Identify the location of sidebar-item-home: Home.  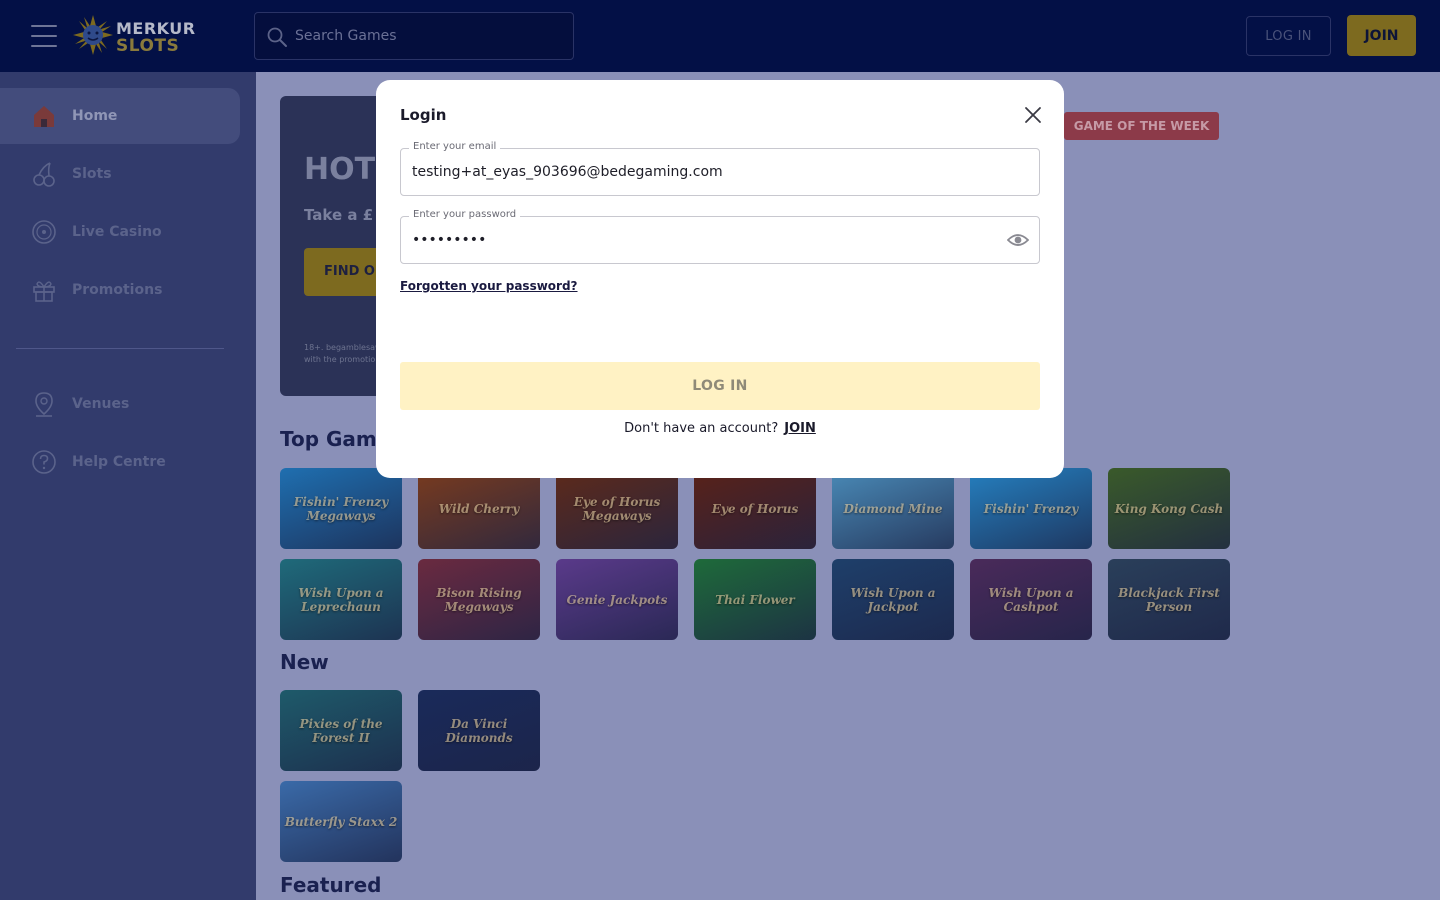
(120, 116).